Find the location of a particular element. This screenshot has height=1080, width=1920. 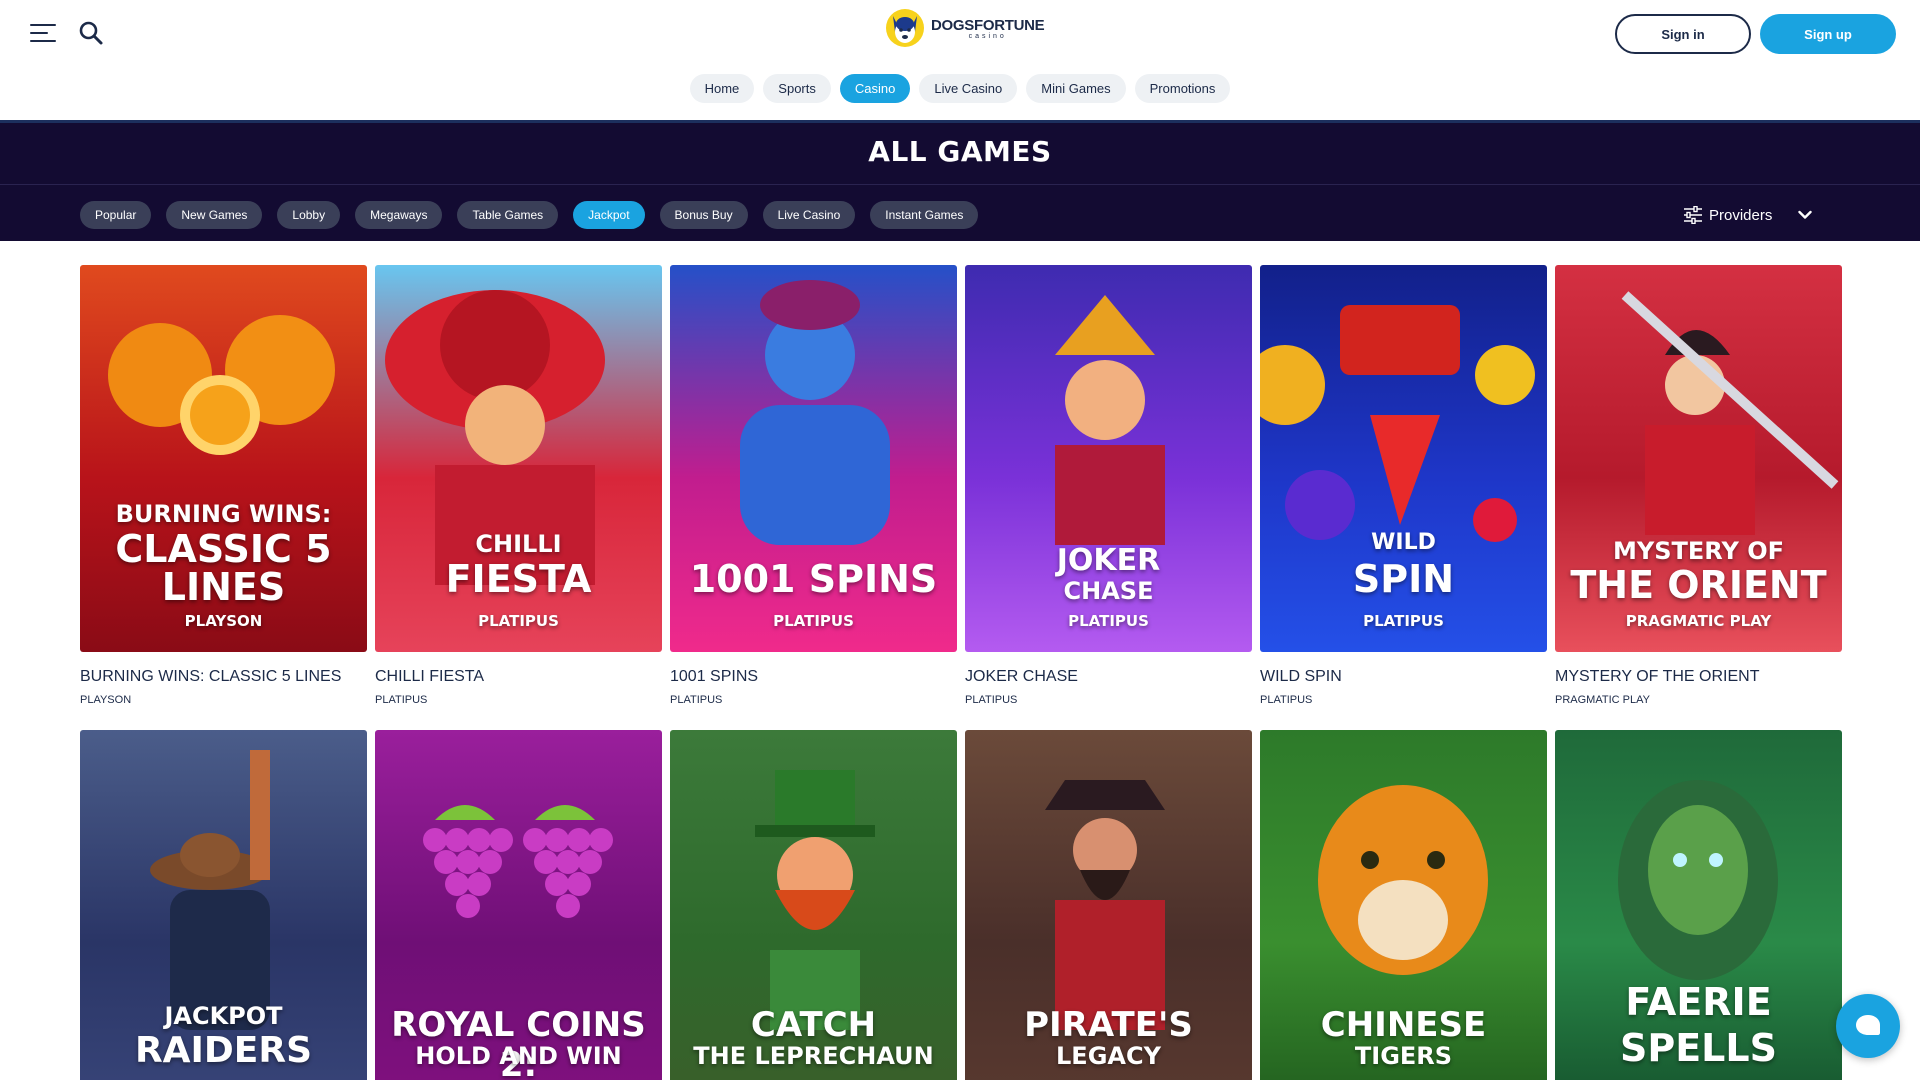

art-title-line1: CHILLI is located at coordinates (518, 544).